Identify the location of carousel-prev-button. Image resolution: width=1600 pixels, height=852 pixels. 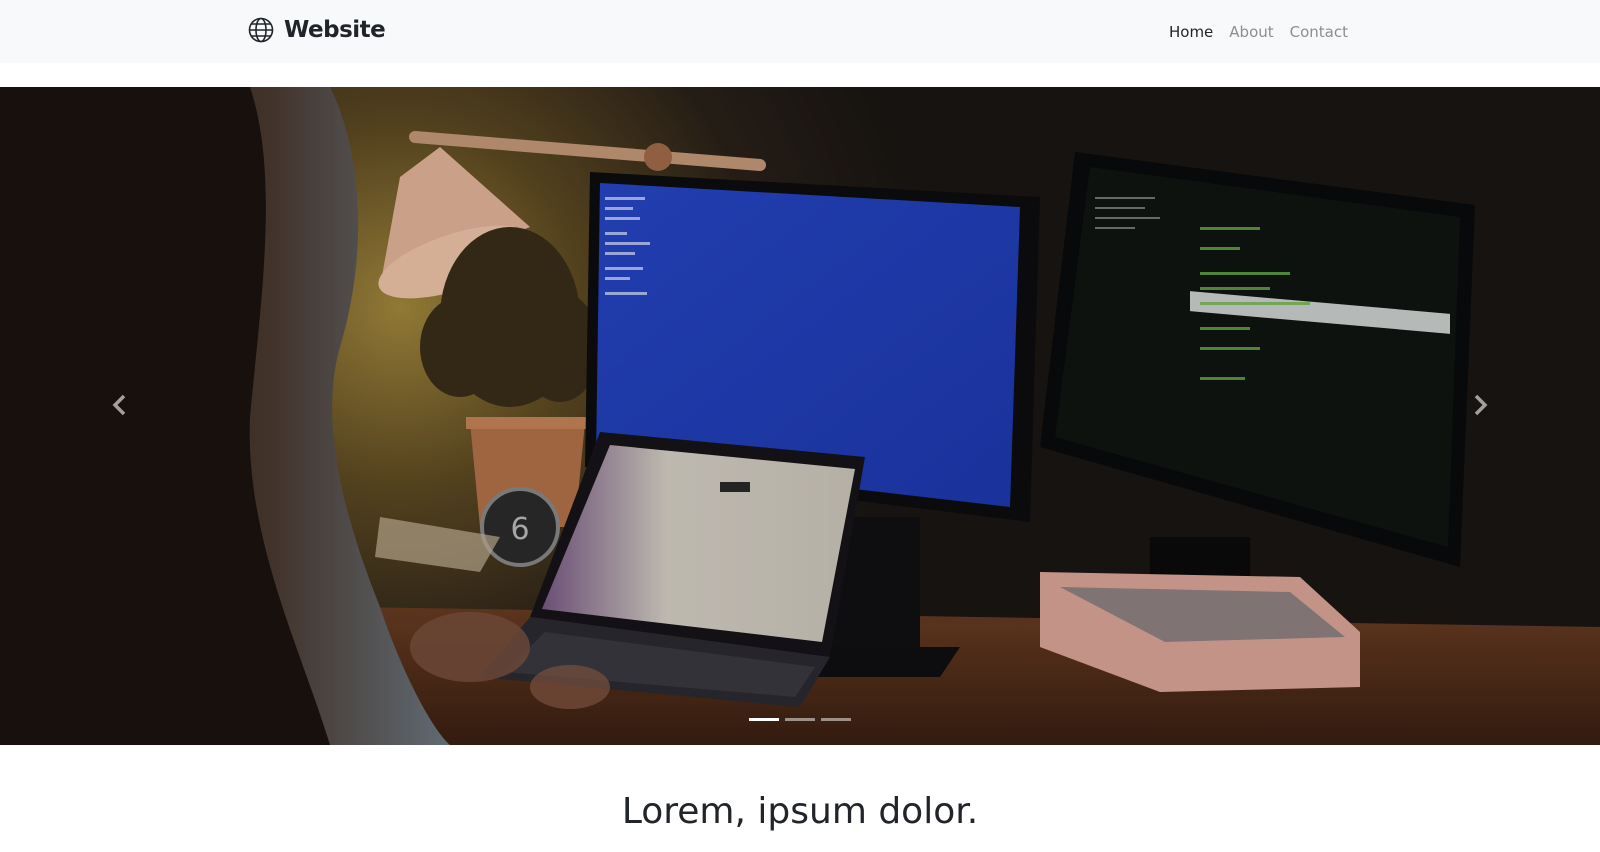
(120, 407).